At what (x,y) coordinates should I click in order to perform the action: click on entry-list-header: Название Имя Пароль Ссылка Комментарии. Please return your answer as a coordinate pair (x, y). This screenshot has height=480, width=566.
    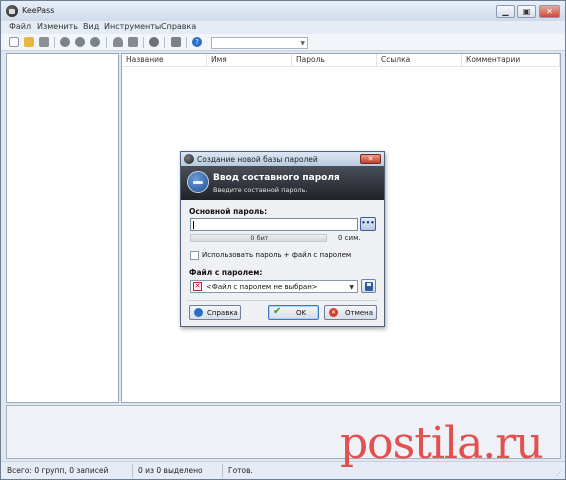
    Looking at the image, I should click on (341, 60).